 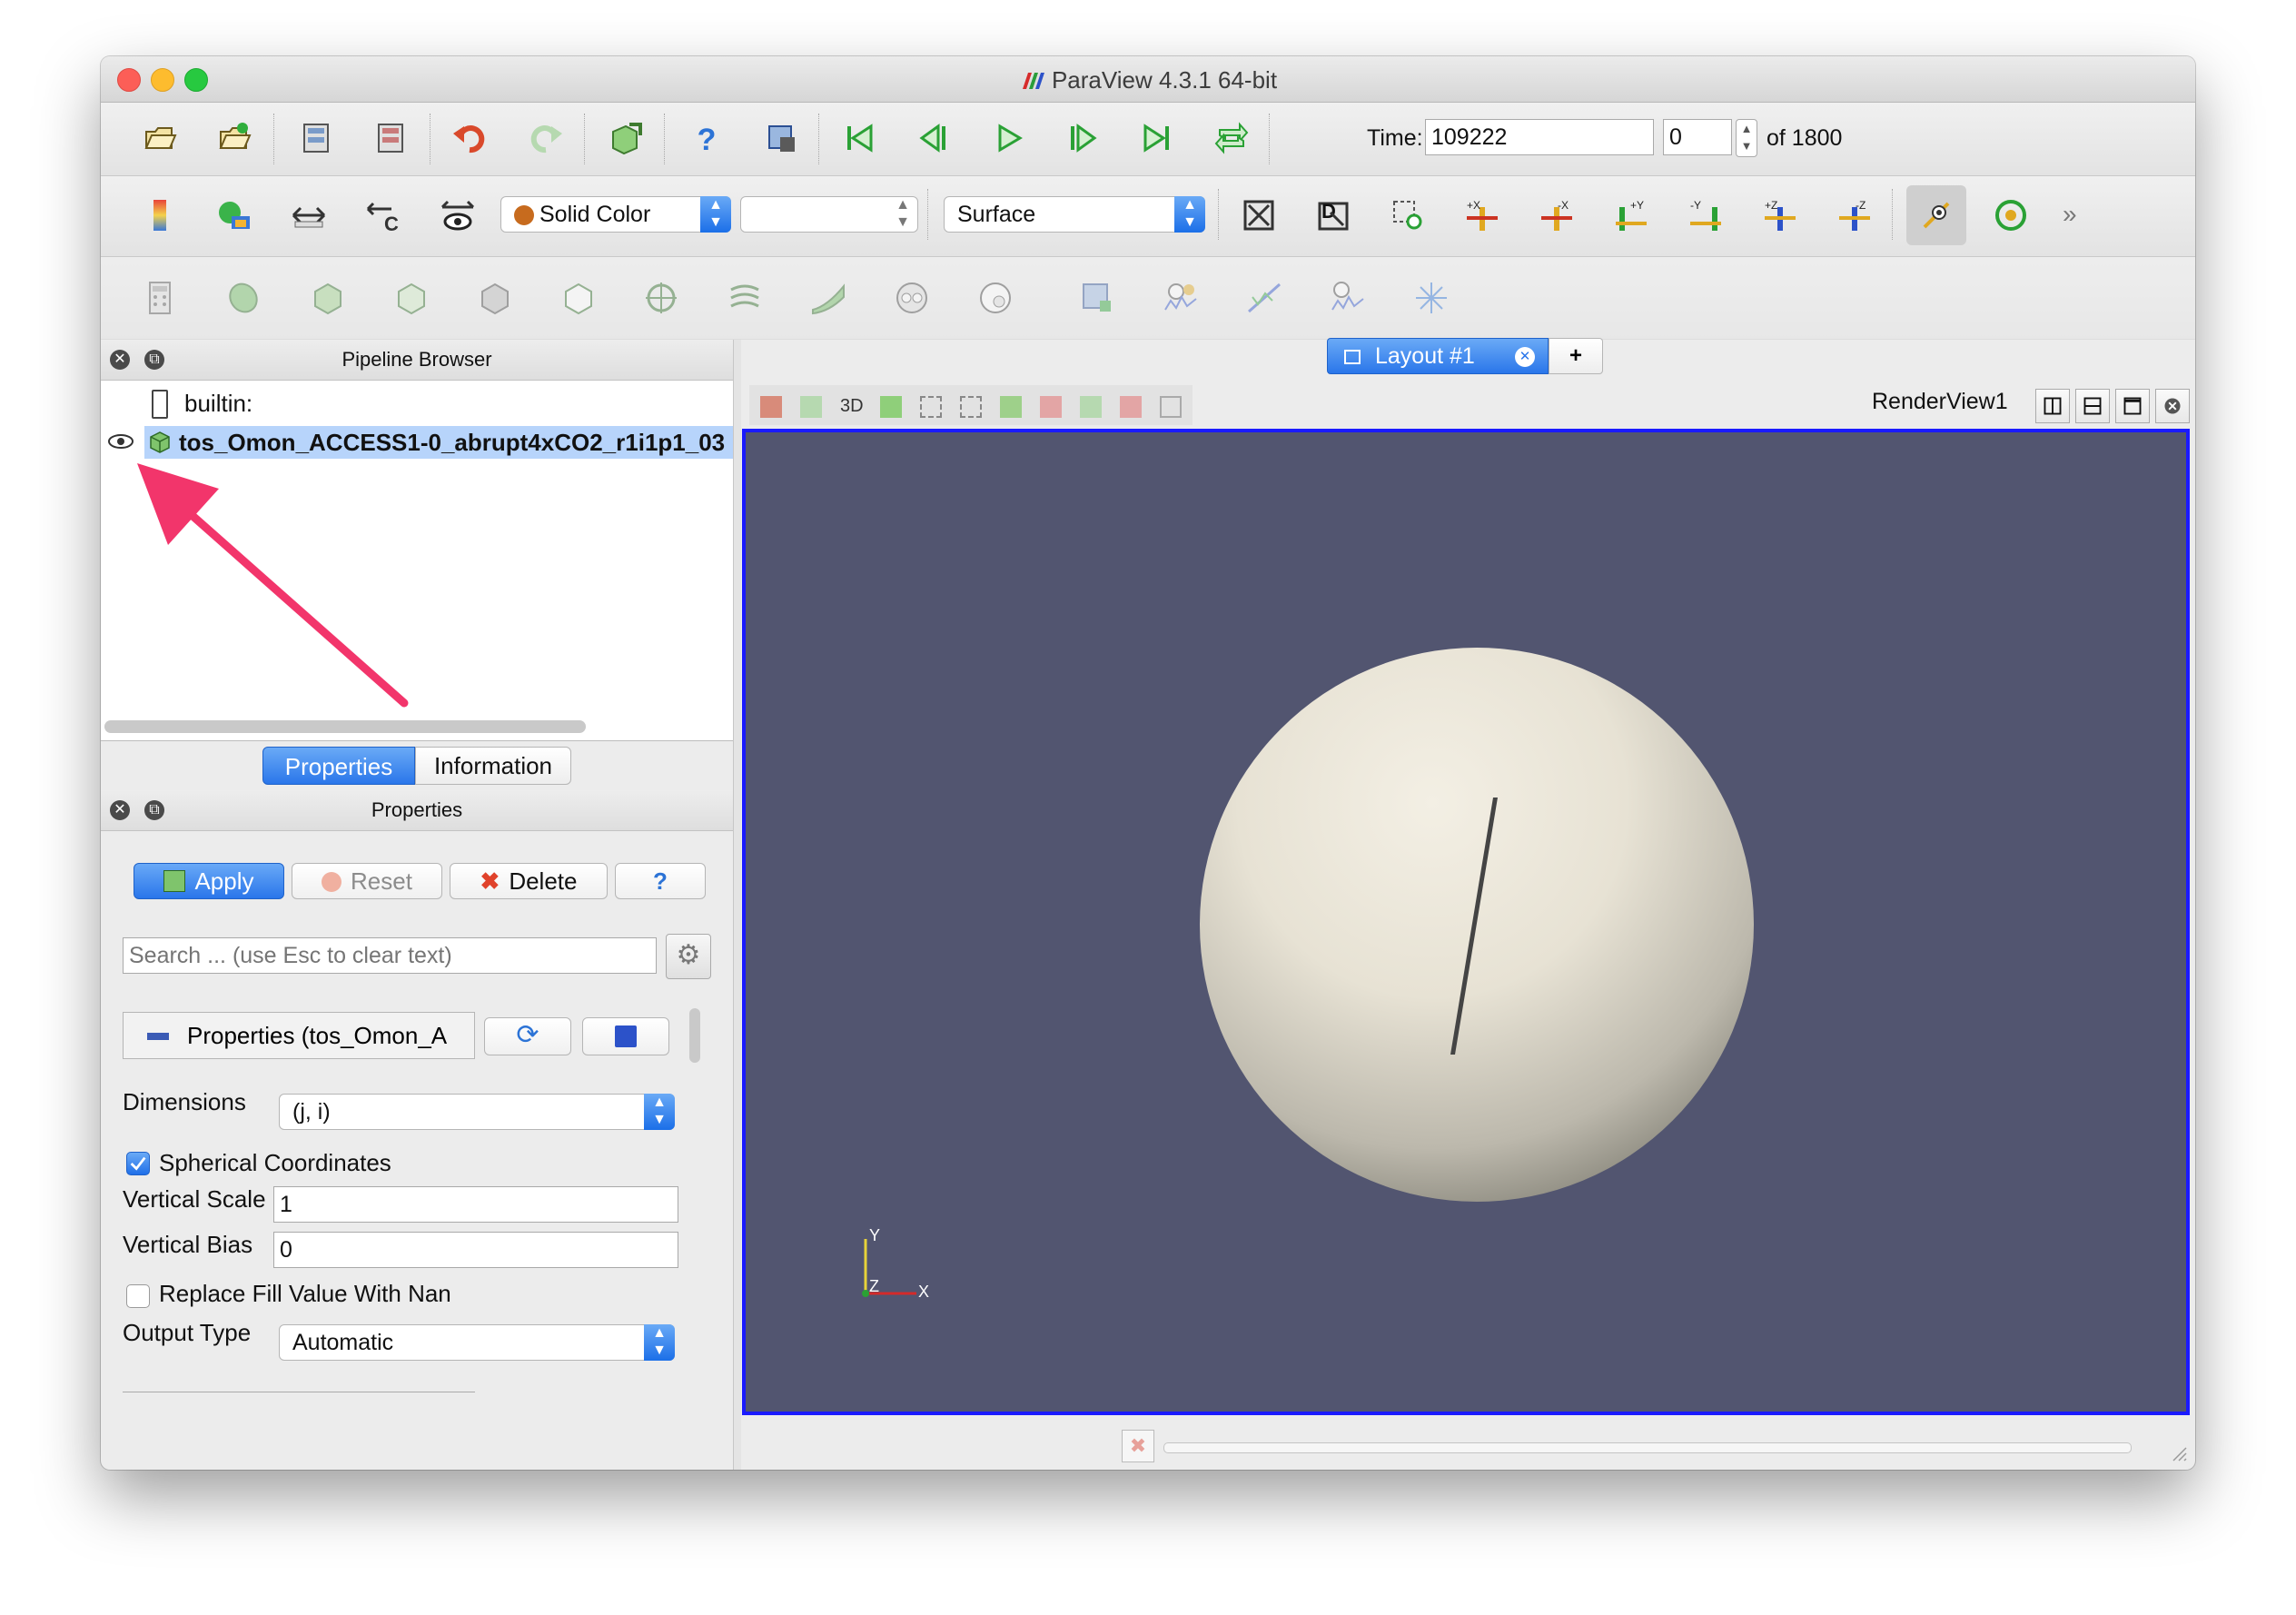 I want to click on color-component-select: ▲ ▼, so click(x=829, y=214).